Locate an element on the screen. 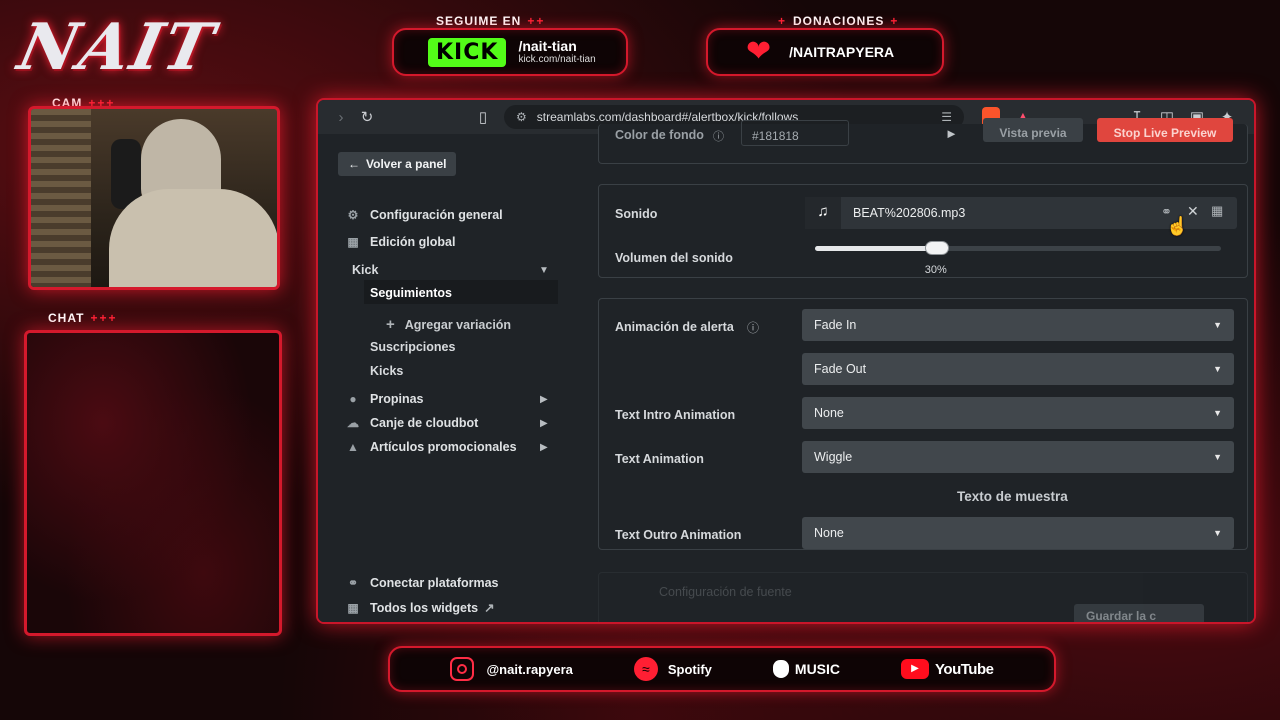  gear-icon: ⚙ is located at coordinates (353, 215).